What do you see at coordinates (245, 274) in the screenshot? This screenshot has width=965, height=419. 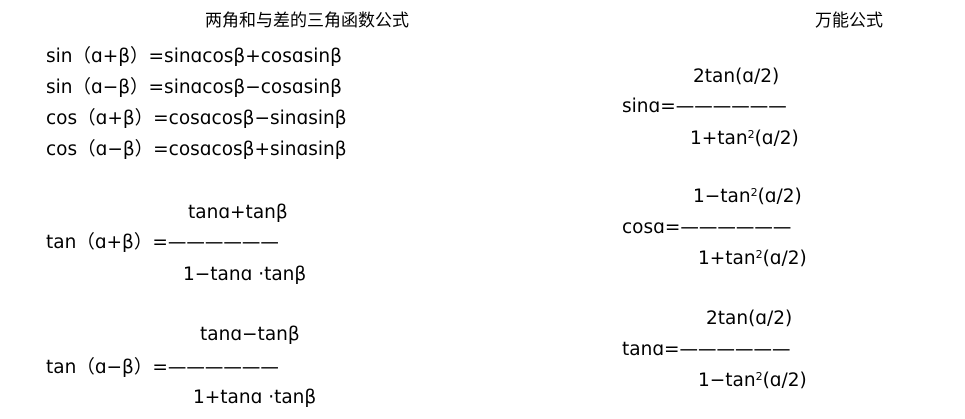 I see `tan-sum-denominator: 1−tanɑ ·tanβ` at bounding box center [245, 274].